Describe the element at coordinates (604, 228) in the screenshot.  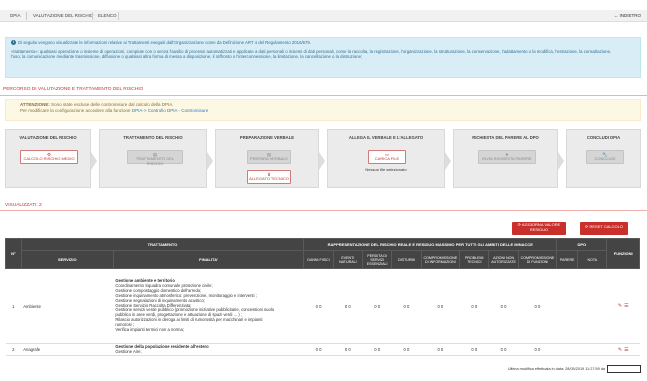
I see `reset-calcolo-button: ⟳ RESET CALCOLO` at that location.